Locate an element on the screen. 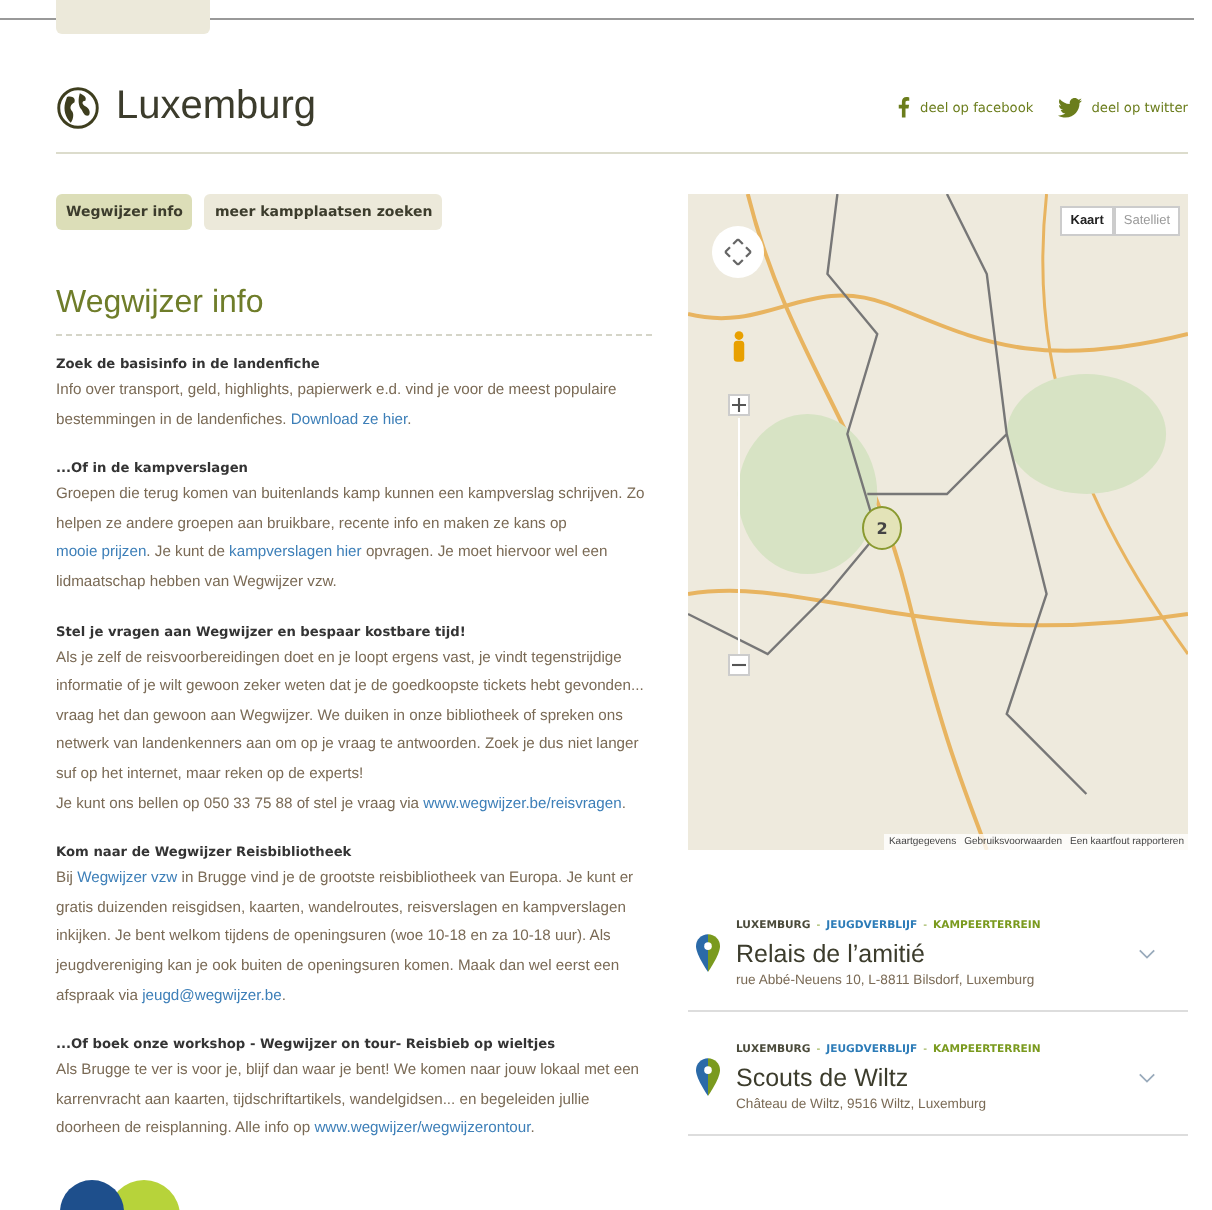 The height and width of the screenshot is (1210, 1212). arrows-icon is located at coordinates (738, 252).